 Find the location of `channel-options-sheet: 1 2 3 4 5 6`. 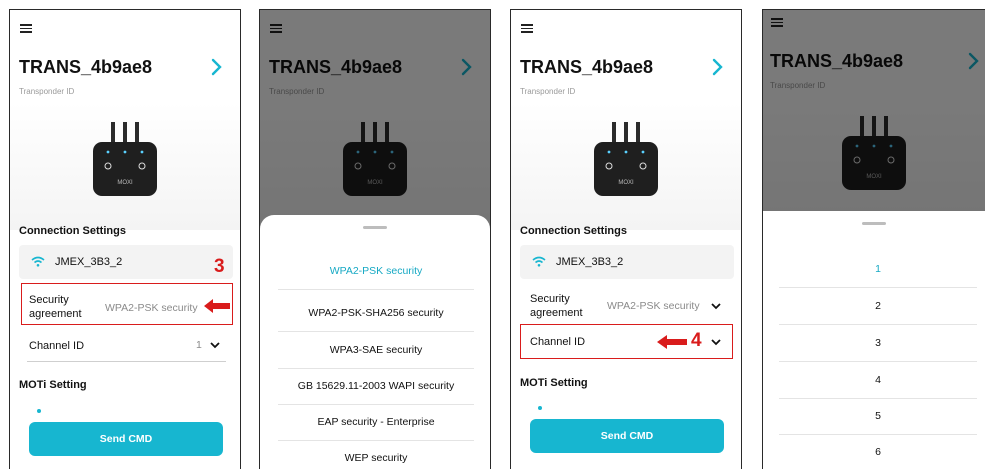

channel-options-sheet: 1 2 3 4 5 6 is located at coordinates (874, 340).